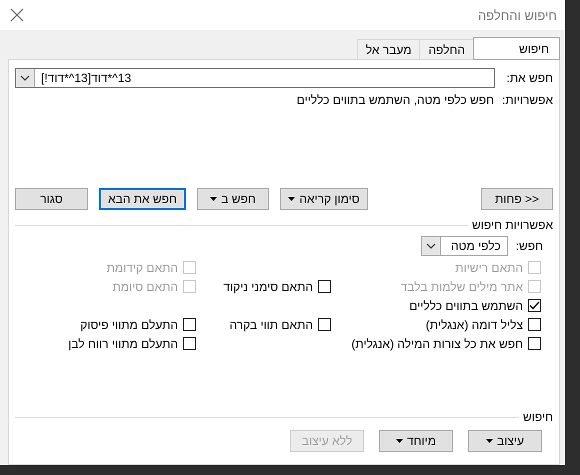  Describe the element at coordinates (489, 267) in the screenshot. I see `checkbox-label: התאם רישיות` at that location.